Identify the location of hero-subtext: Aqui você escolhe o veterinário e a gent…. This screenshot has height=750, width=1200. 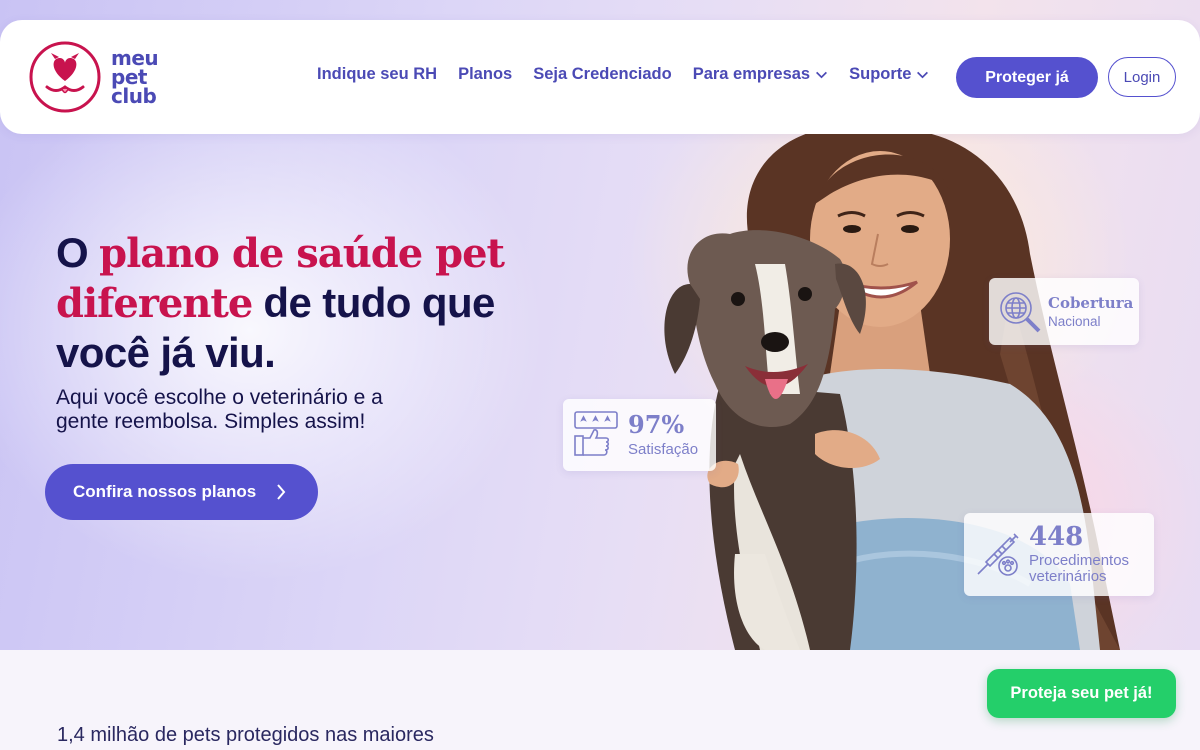
(219, 409).